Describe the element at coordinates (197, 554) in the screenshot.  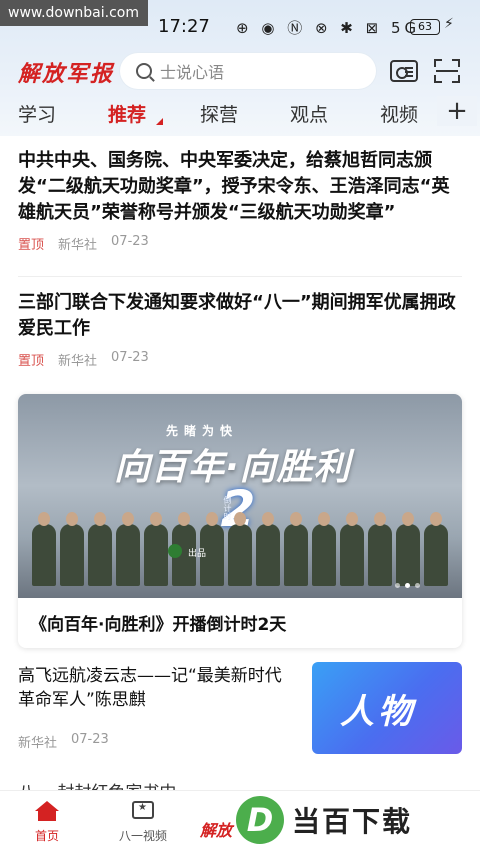
I see `producer-text: 出品` at that location.